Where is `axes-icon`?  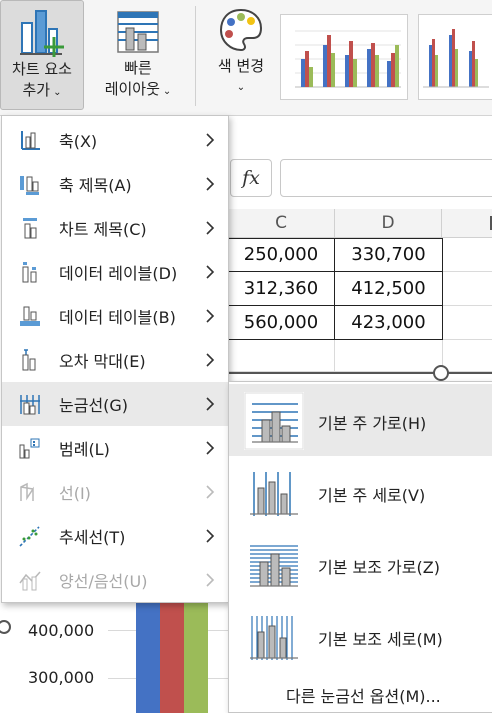
axes-icon is located at coordinates (30, 140).